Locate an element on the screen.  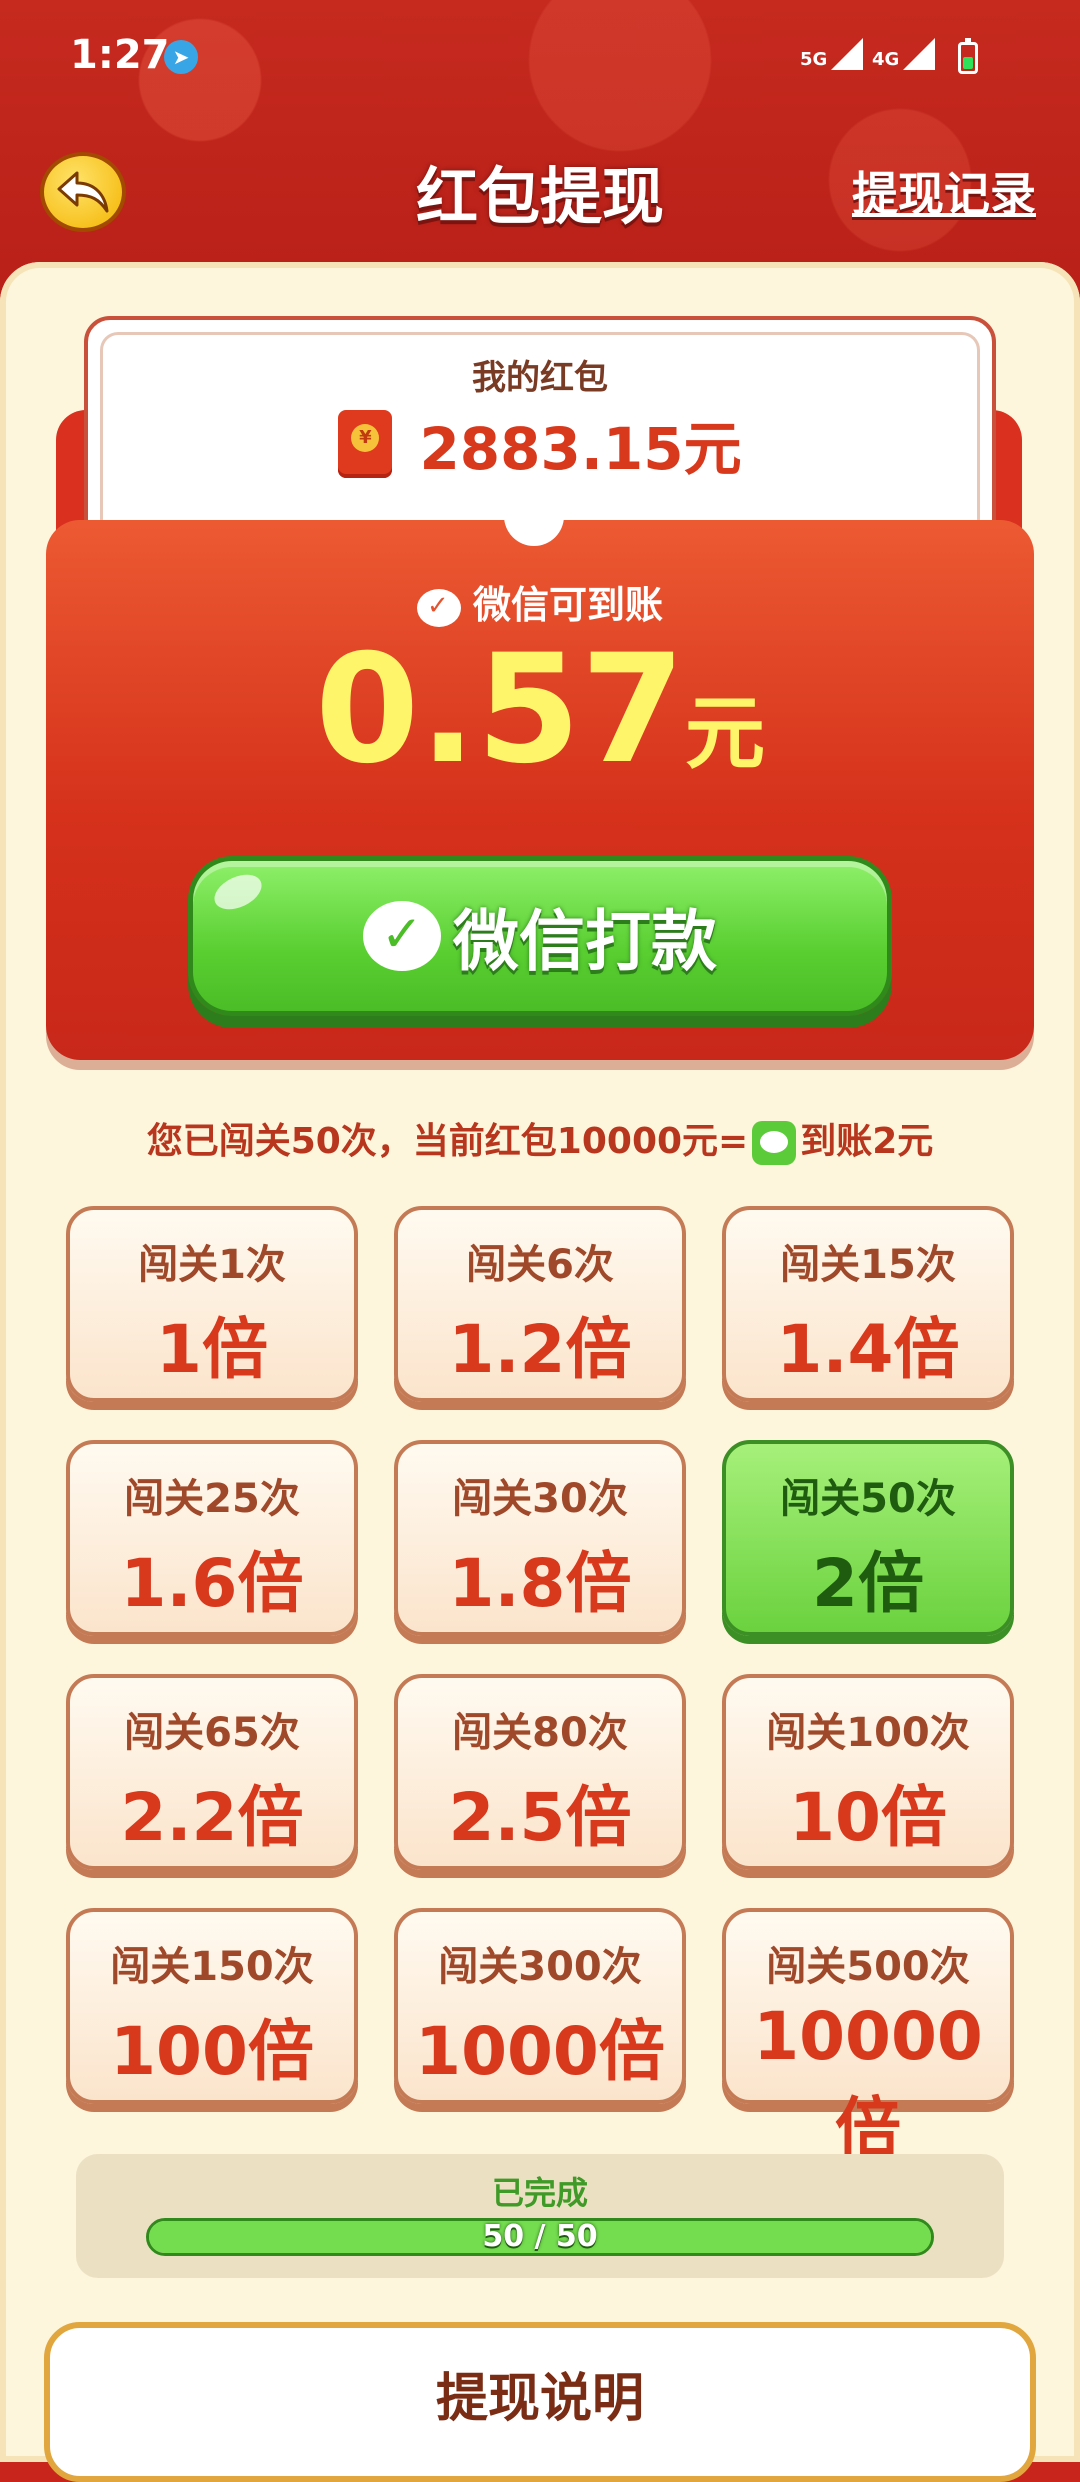
tier-multiplier: 1.6倍 is located at coordinates (212, 1583).